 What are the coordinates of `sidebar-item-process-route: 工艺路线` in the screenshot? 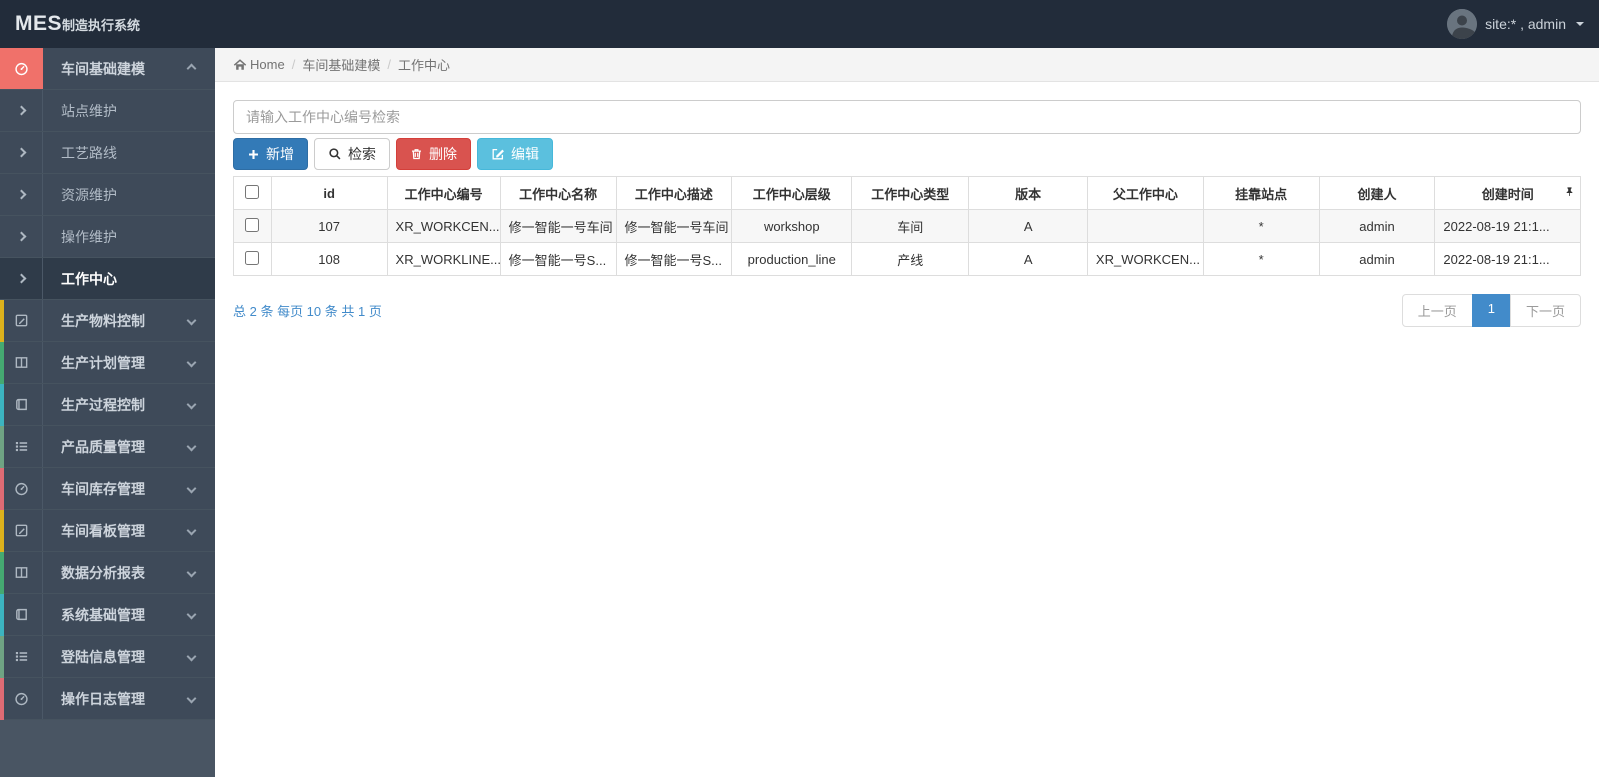 It's located at (107, 153).